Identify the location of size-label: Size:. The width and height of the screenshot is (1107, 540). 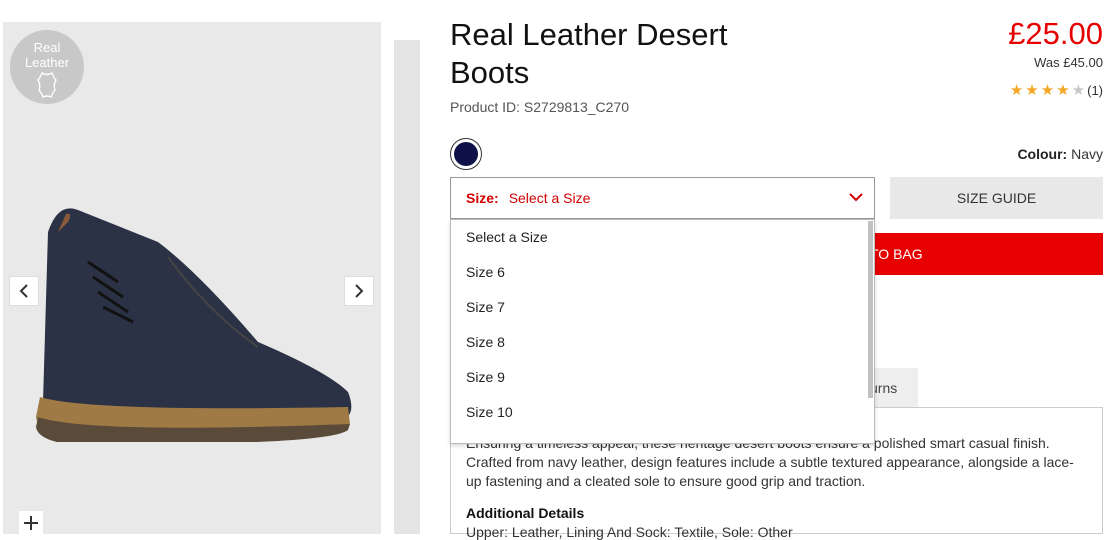
(482, 198).